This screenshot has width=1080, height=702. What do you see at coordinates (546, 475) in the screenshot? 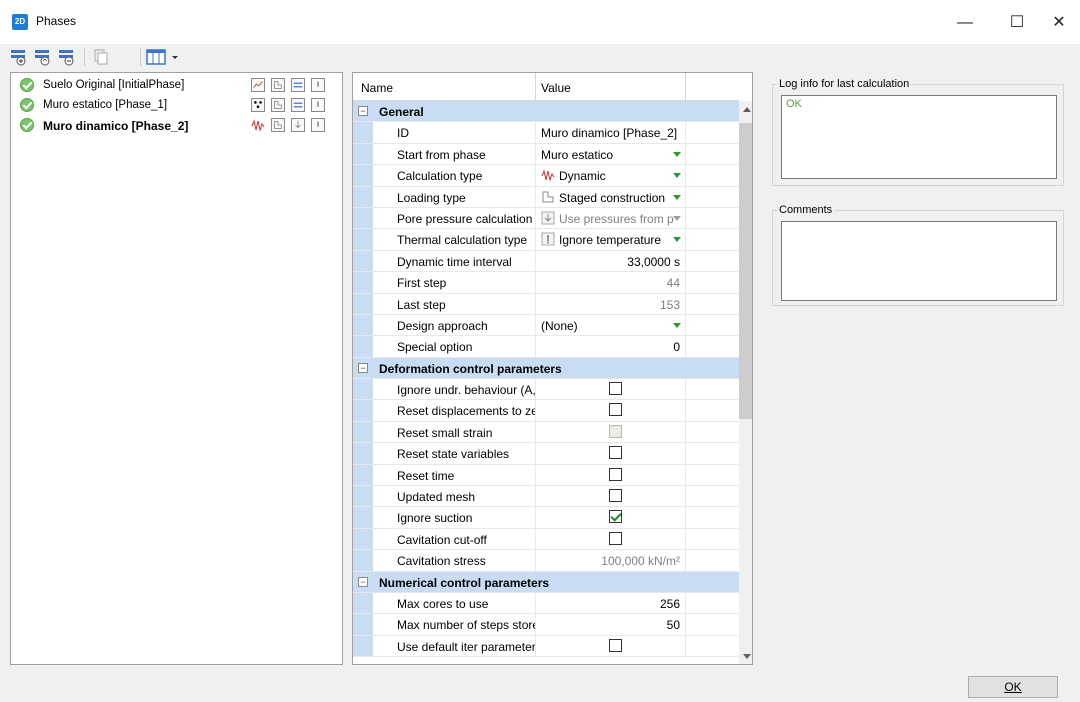
I see `grid-row-reset-time: Reset time` at bounding box center [546, 475].